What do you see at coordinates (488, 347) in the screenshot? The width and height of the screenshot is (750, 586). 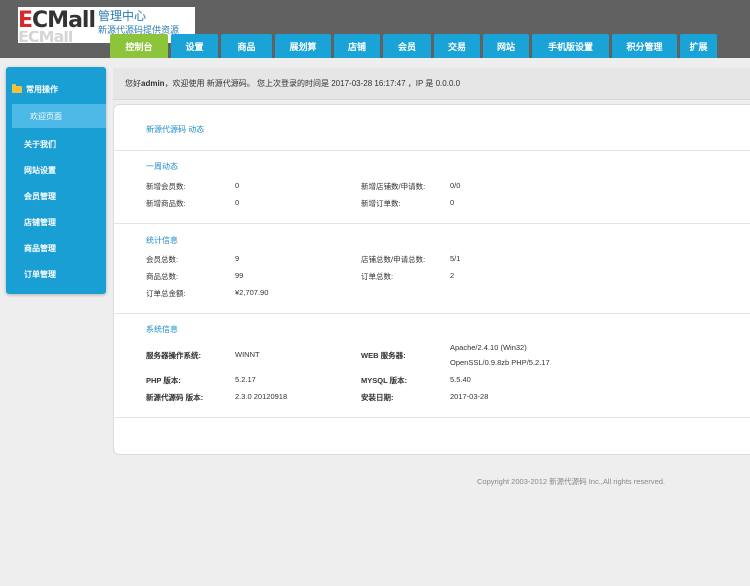 I see `value-web-server-1: Apache/2.4.10 (Win32)` at bounding box center [488, 347].